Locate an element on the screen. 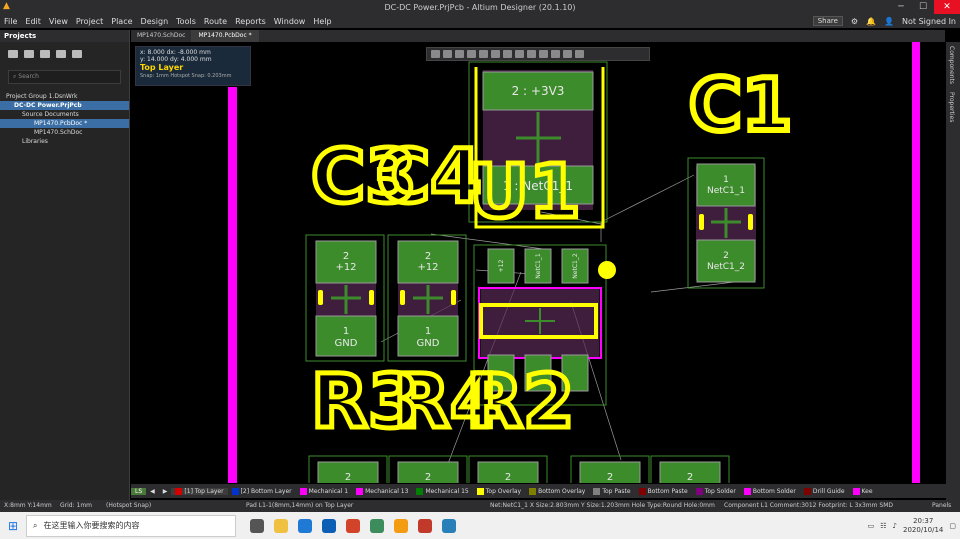  layer-tab-mech13: Mechanical 13 is located at coordinates (382, 491).